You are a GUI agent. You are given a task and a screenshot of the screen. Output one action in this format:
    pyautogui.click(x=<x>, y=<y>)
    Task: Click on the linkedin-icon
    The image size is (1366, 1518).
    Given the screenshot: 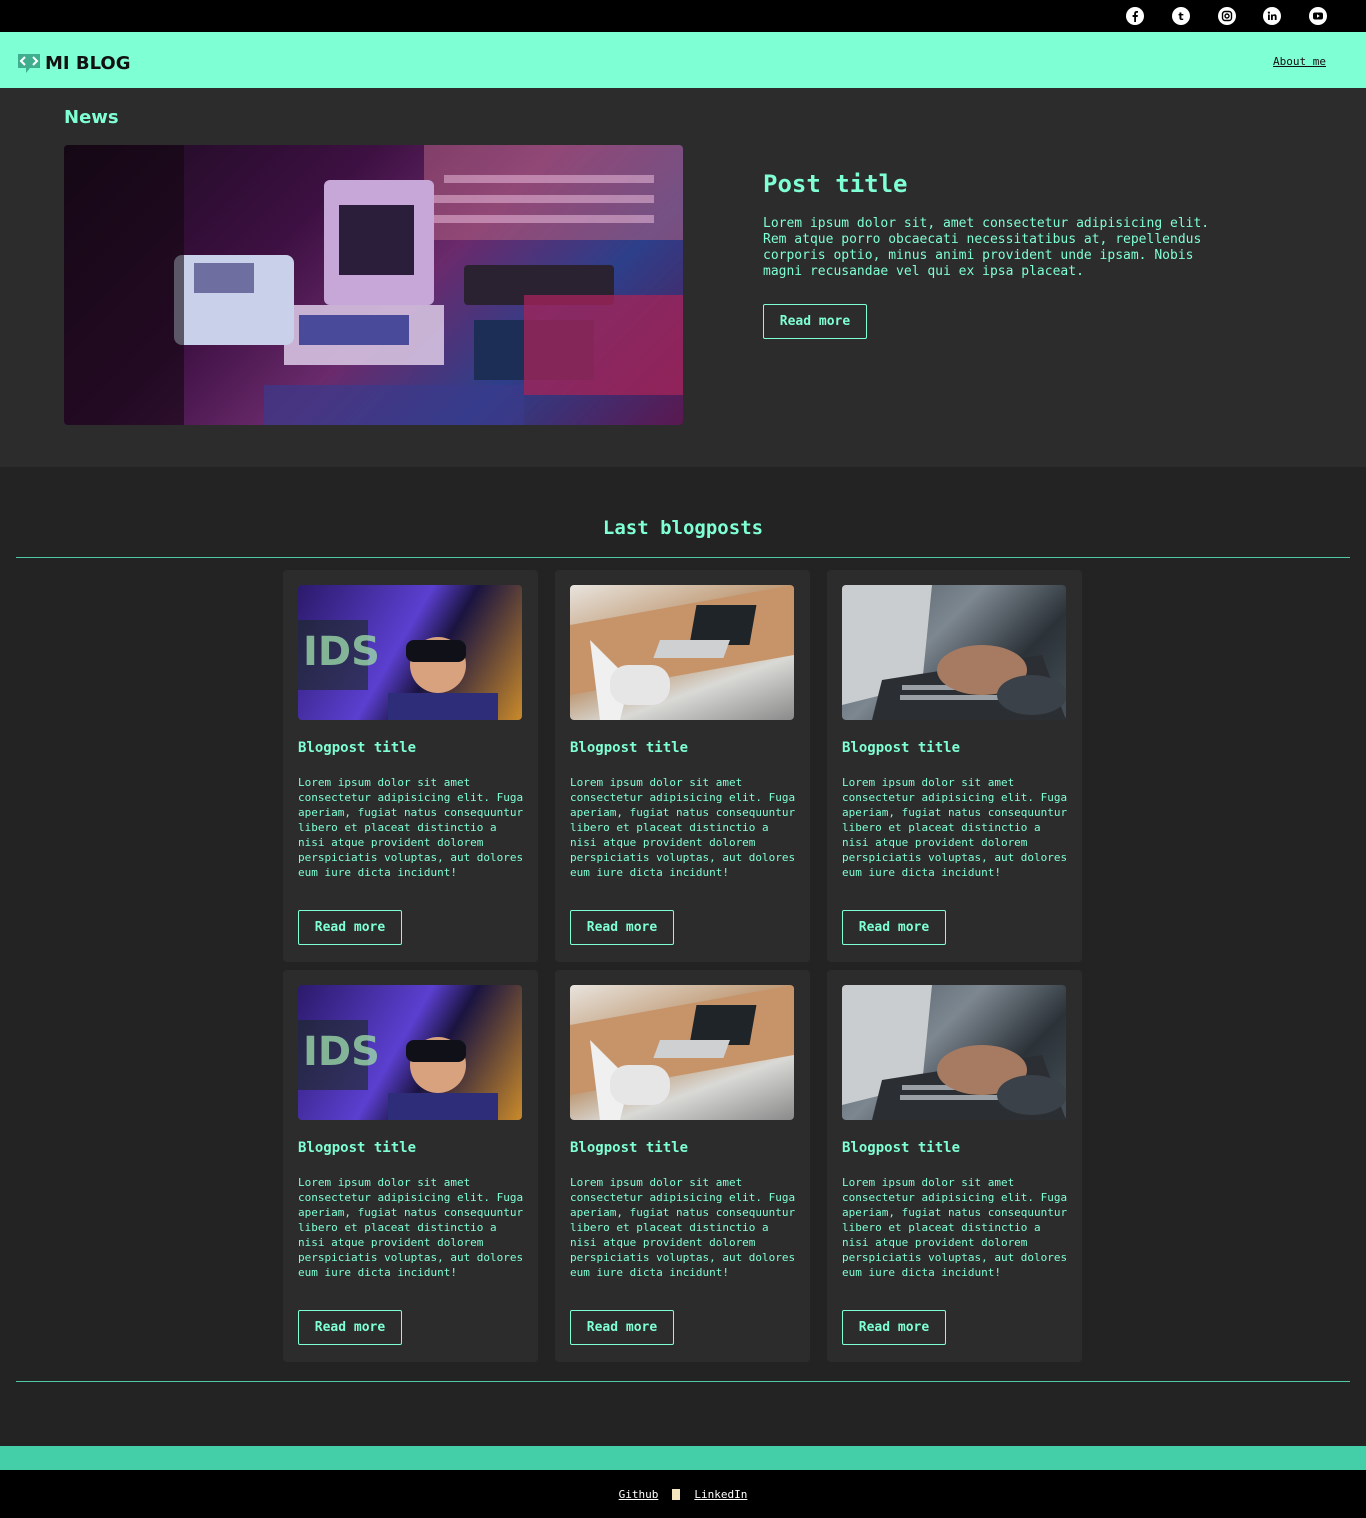 What is the action you would take?
    pyautogui.click(x=1272, y=16)
    